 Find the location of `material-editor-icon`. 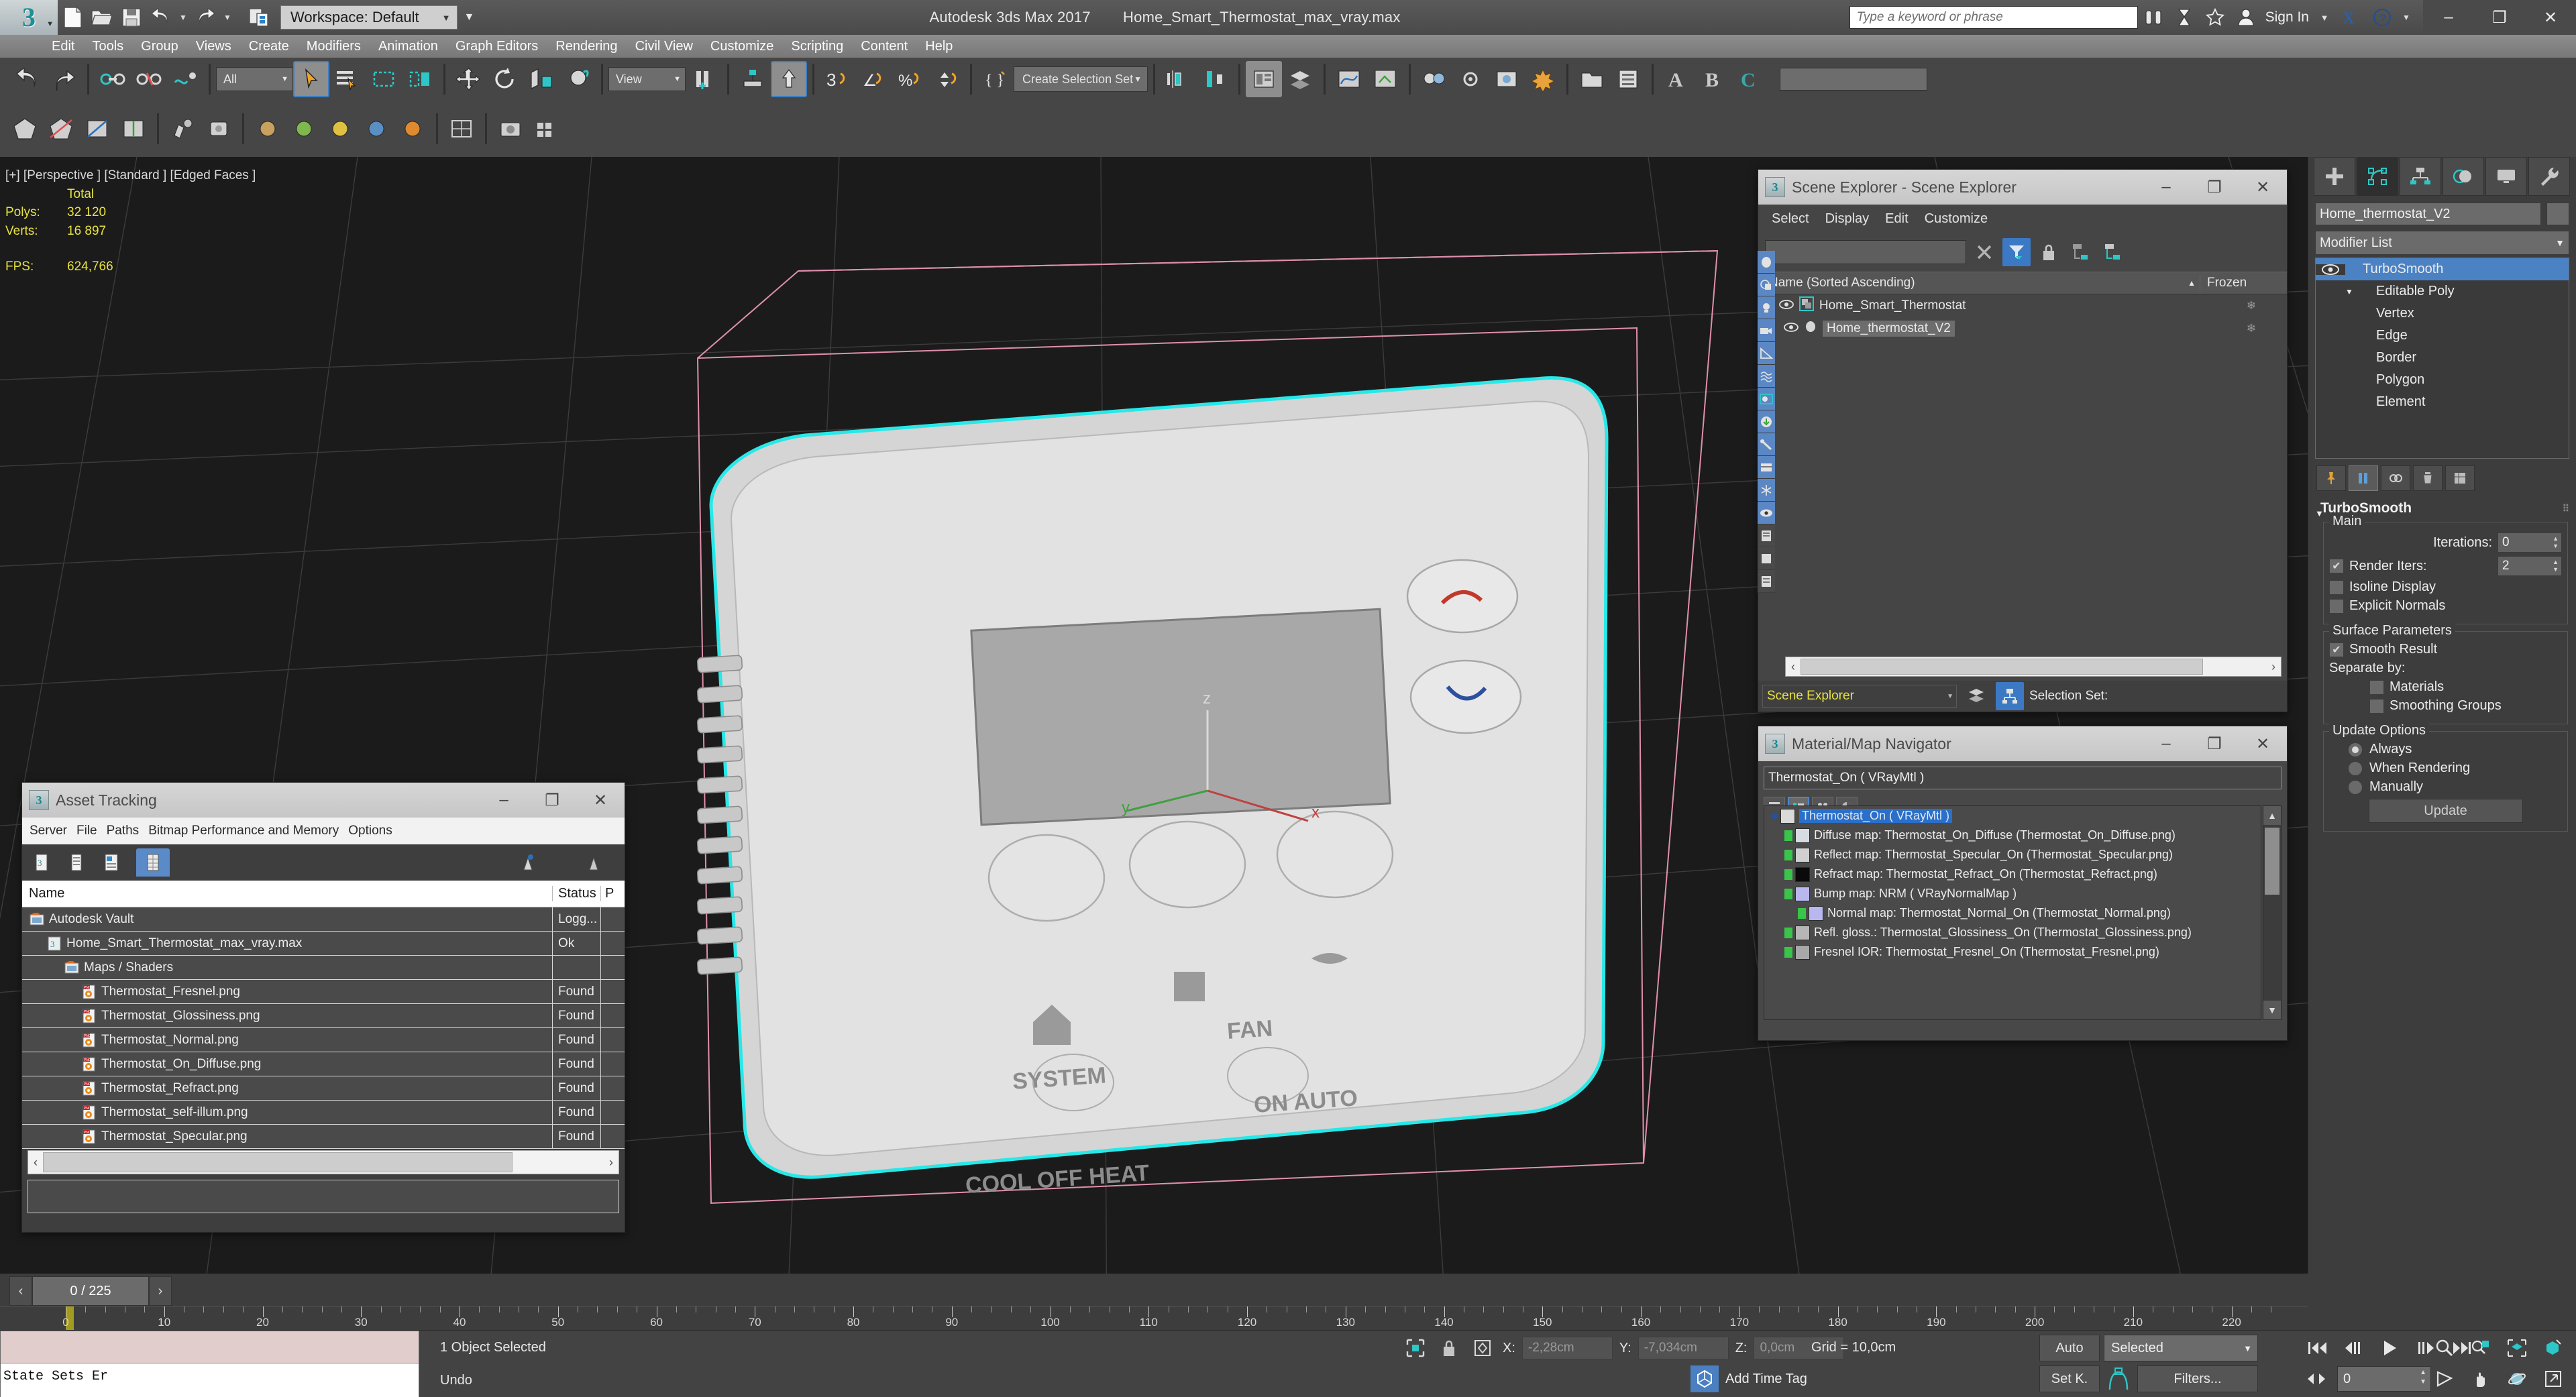

material-editor-icon is located at coordinates (1434, 79).